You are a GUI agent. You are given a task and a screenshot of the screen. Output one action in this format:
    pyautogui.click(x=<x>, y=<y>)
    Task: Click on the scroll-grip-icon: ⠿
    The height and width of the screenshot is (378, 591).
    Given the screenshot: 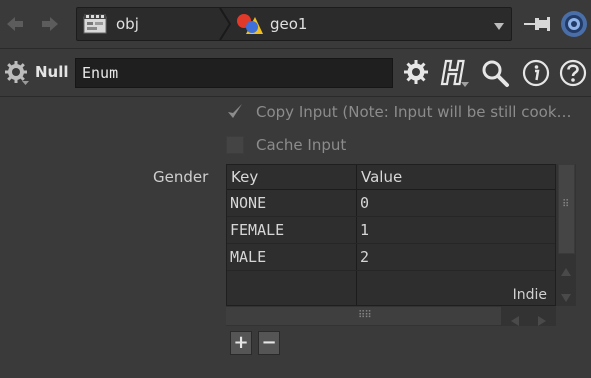 What is the action you would take?
    pyautogui.click(x=565, y=204)
    